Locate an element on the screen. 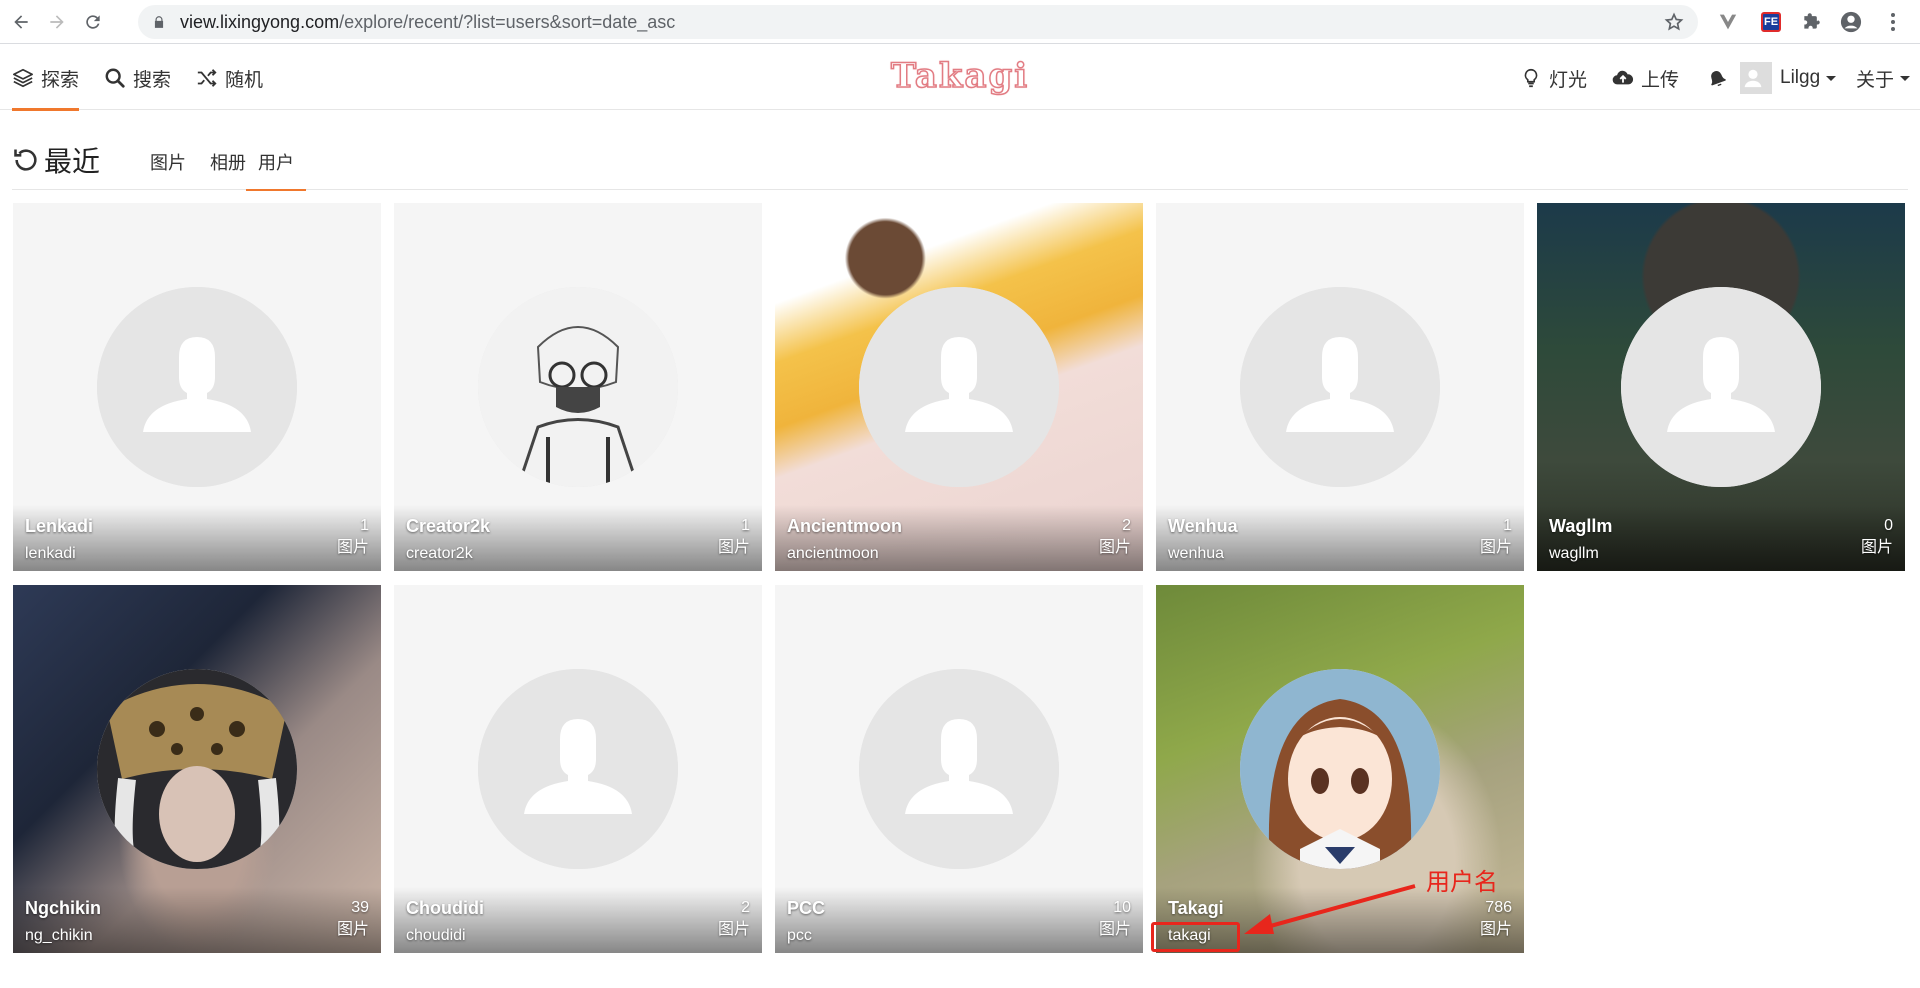 The image size is (1920, 988). user-card-info: PCC pcc 10 图片 is located at coordinates (959, 920).